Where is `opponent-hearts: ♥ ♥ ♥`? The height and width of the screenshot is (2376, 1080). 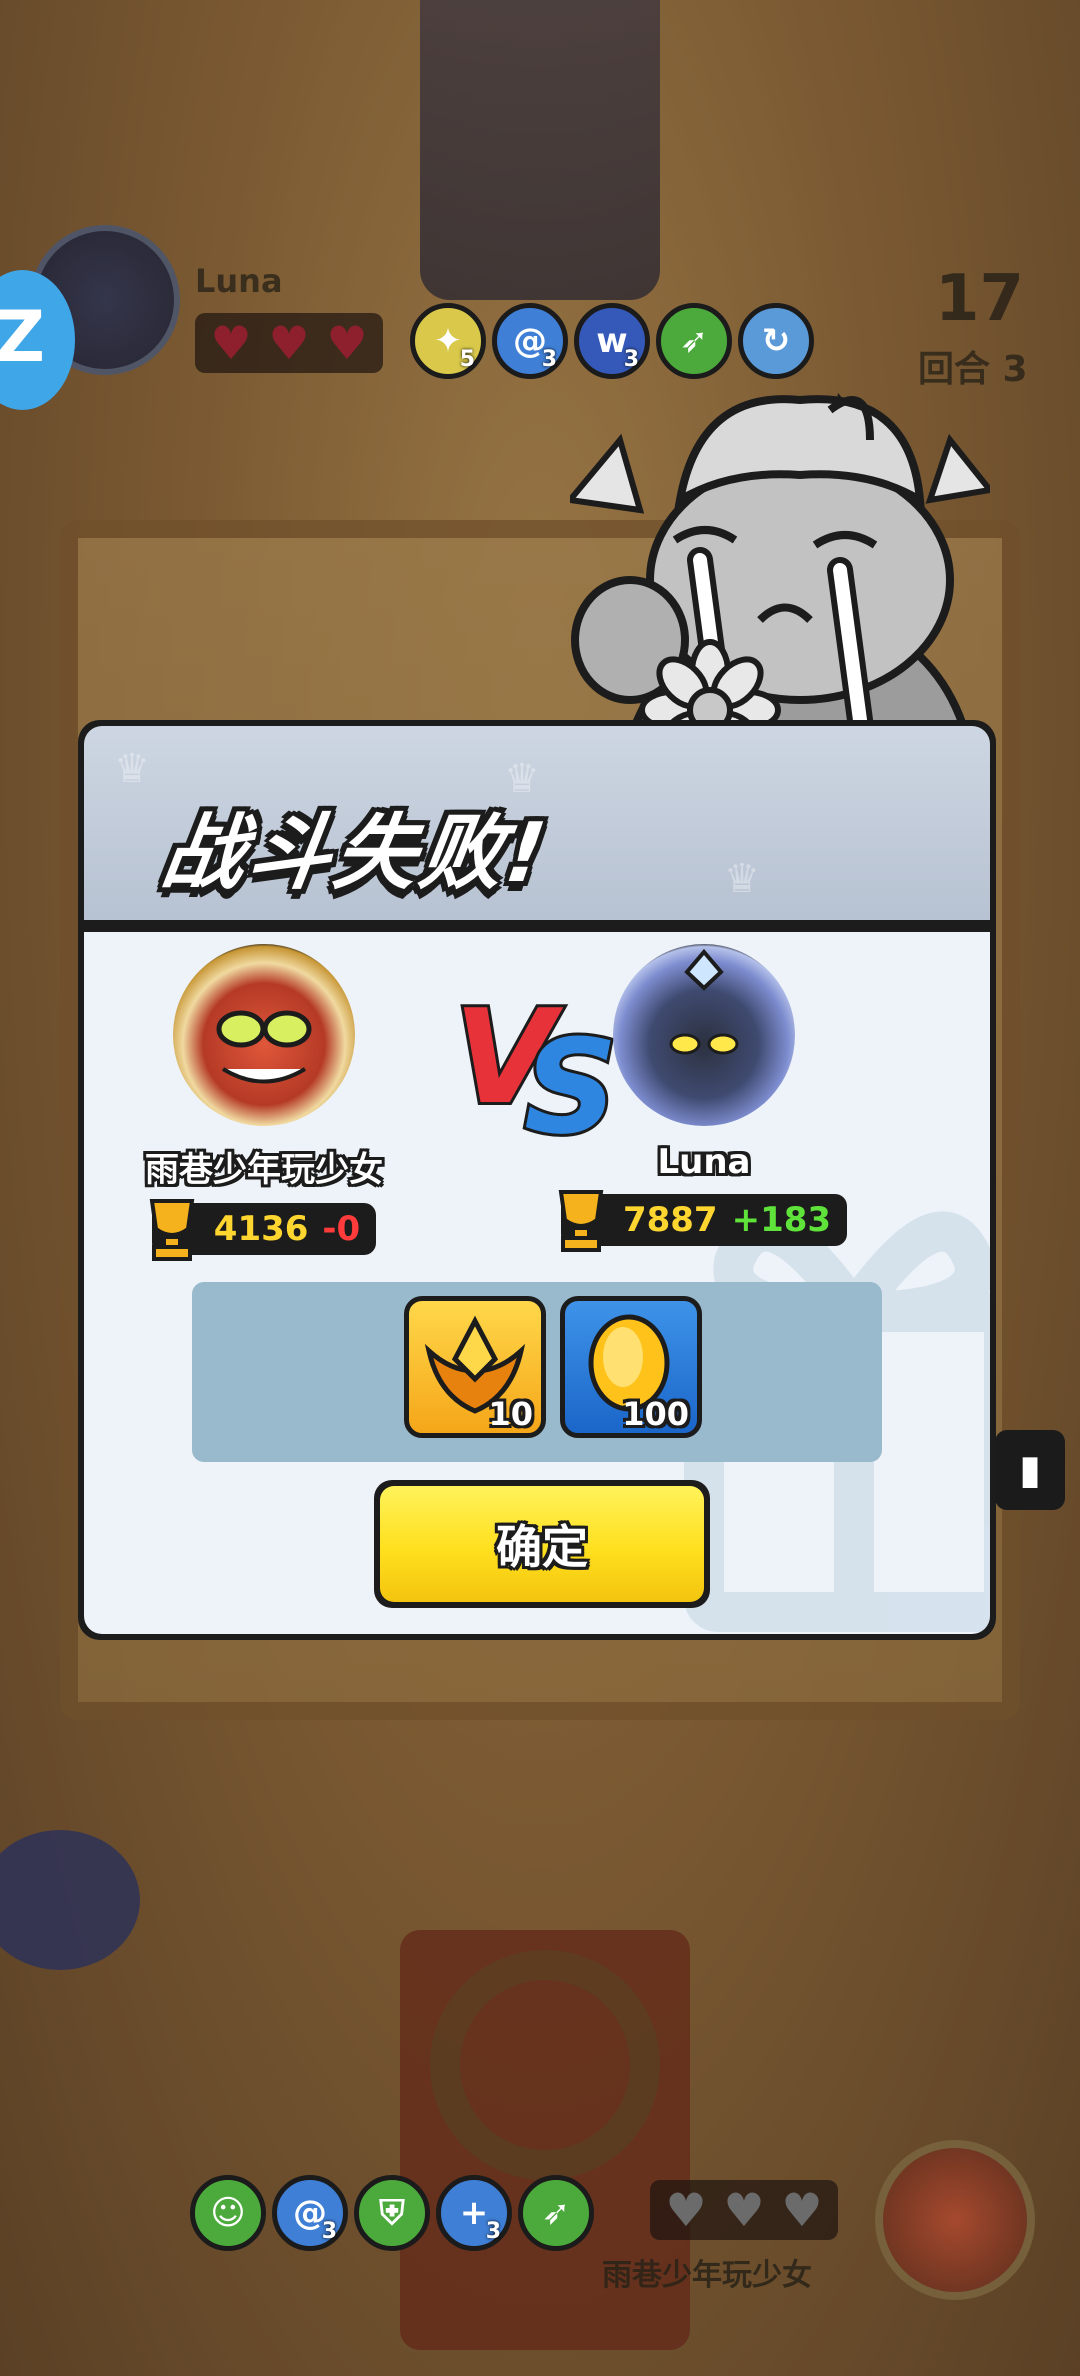
opponent-hearts: ♥ ♥ ♥ is located at coordinates (289, 343).